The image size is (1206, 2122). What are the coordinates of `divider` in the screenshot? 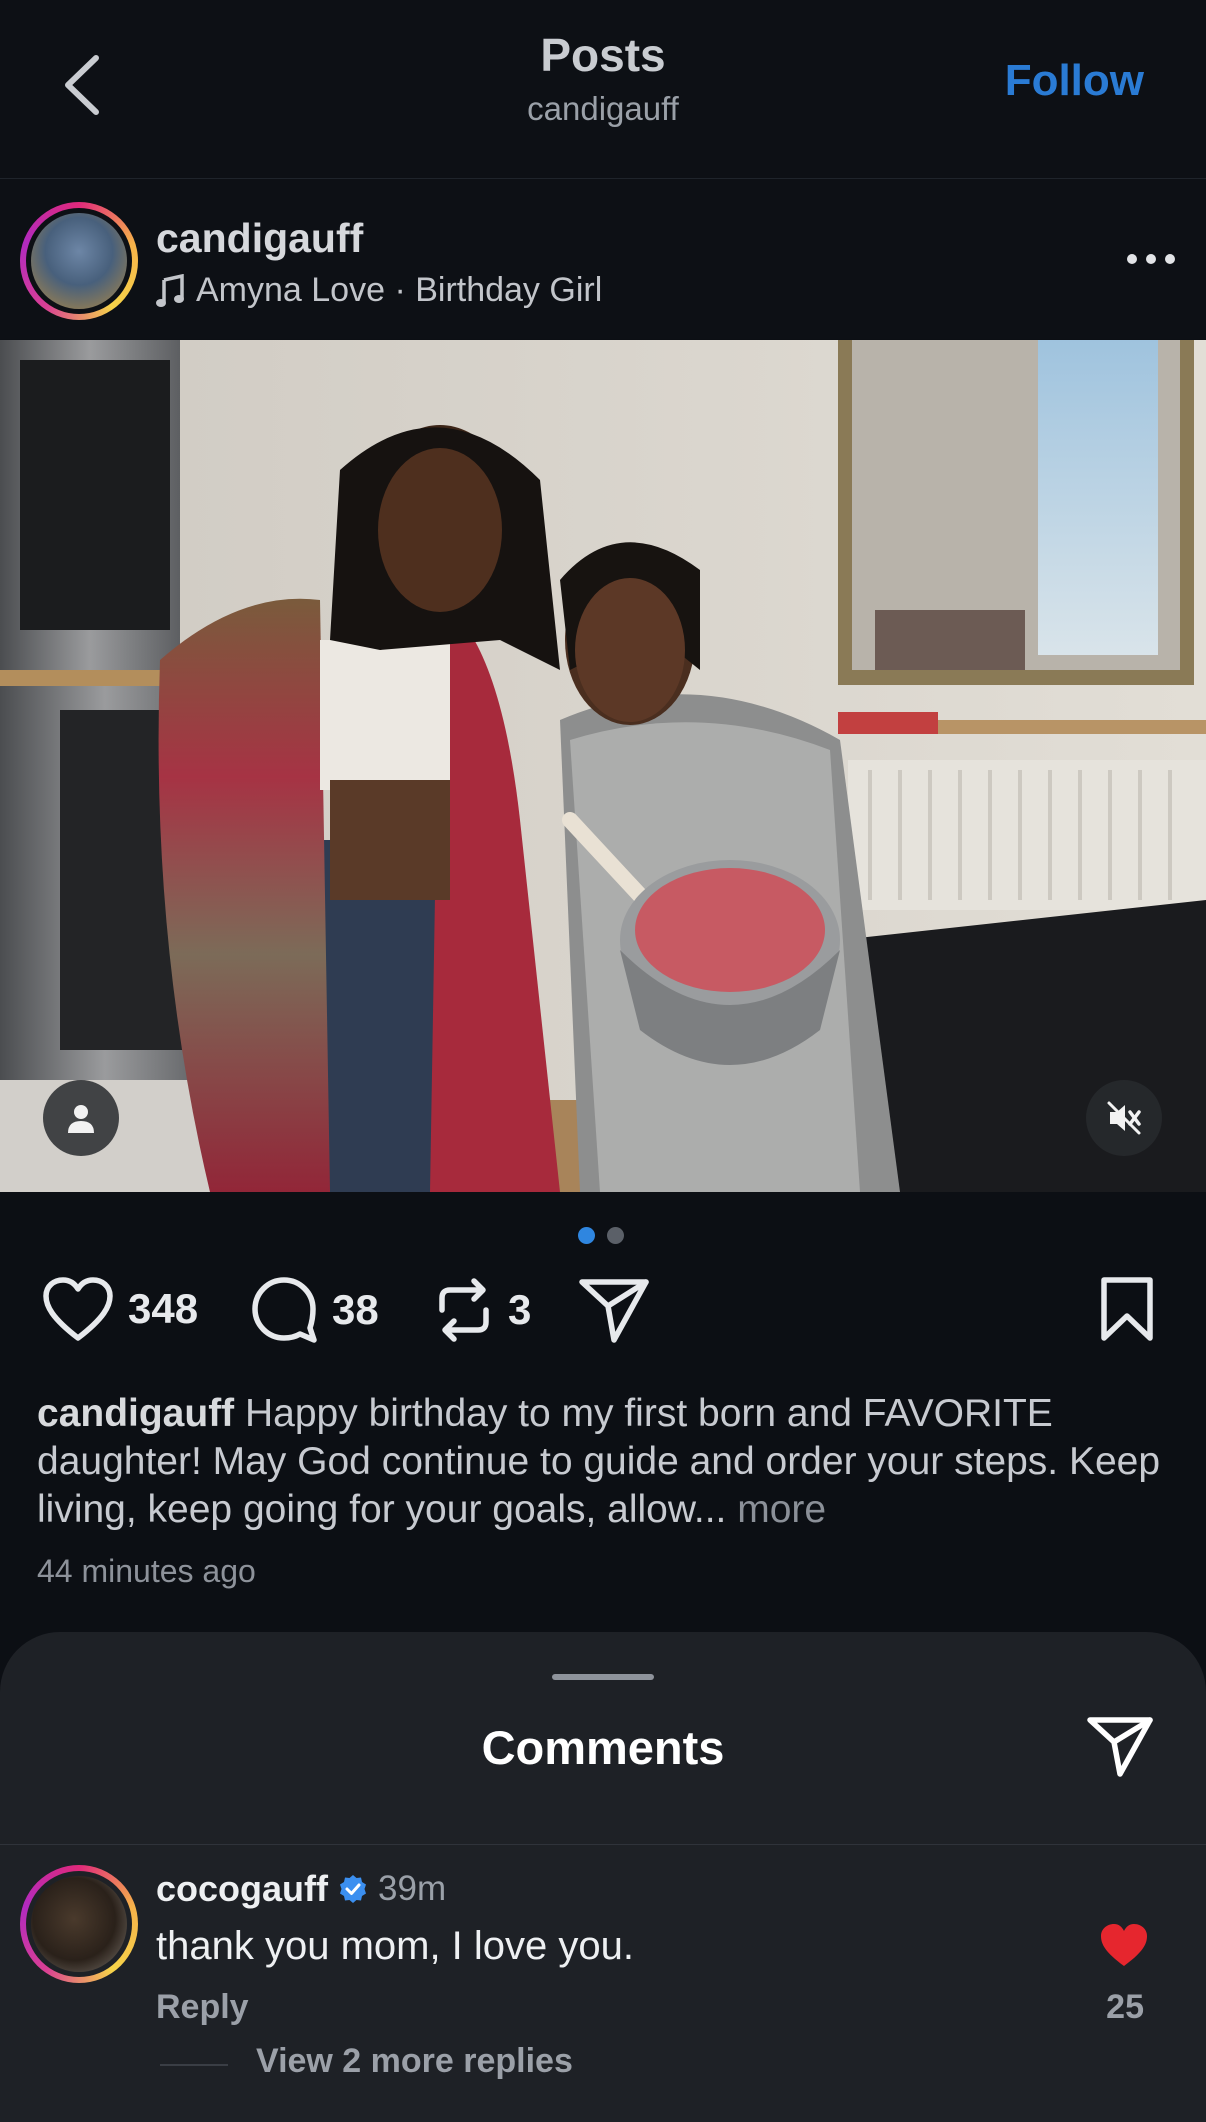 It's located at (603, 1844).